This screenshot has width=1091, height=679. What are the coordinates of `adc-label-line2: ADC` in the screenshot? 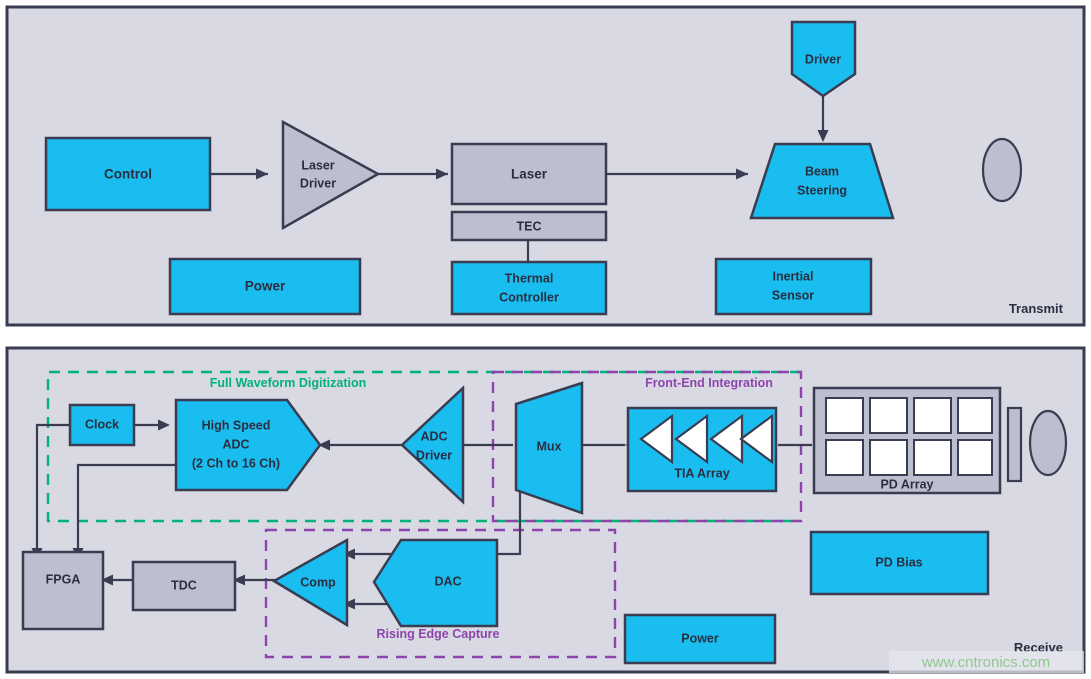 It's located at (235, 444).